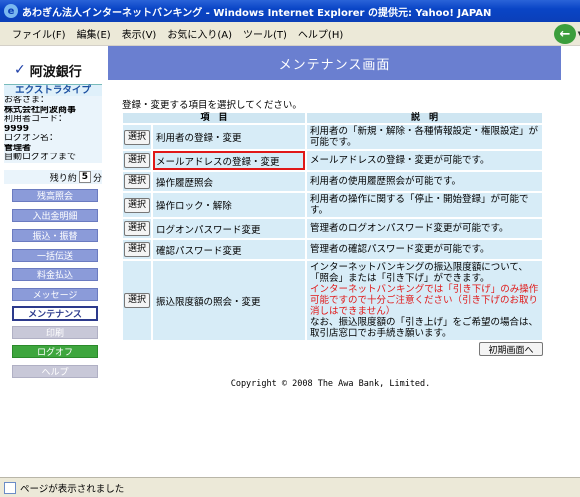 Image resolution: width=580 pixels, height=497 pixels. Describe the element at coordinates (20, 70) in the screenshot. I see `bank-mark-icon: ✓` at that location.